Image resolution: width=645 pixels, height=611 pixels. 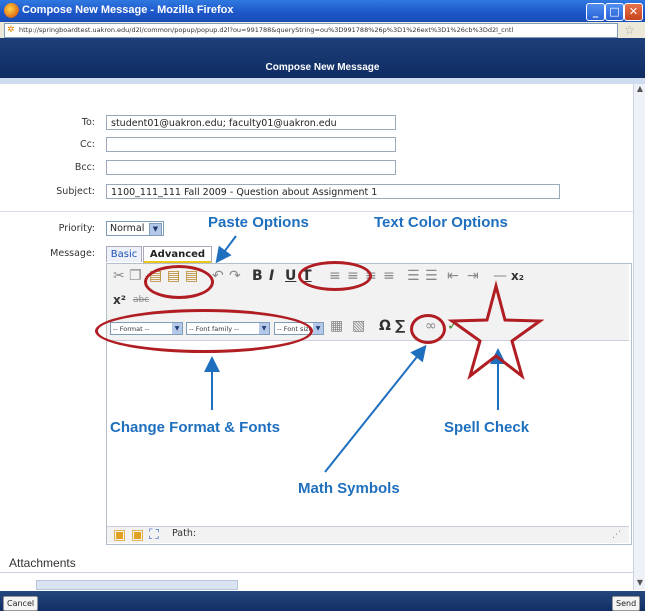 I want to click on spell-check-star, so click(x=496, y=330).